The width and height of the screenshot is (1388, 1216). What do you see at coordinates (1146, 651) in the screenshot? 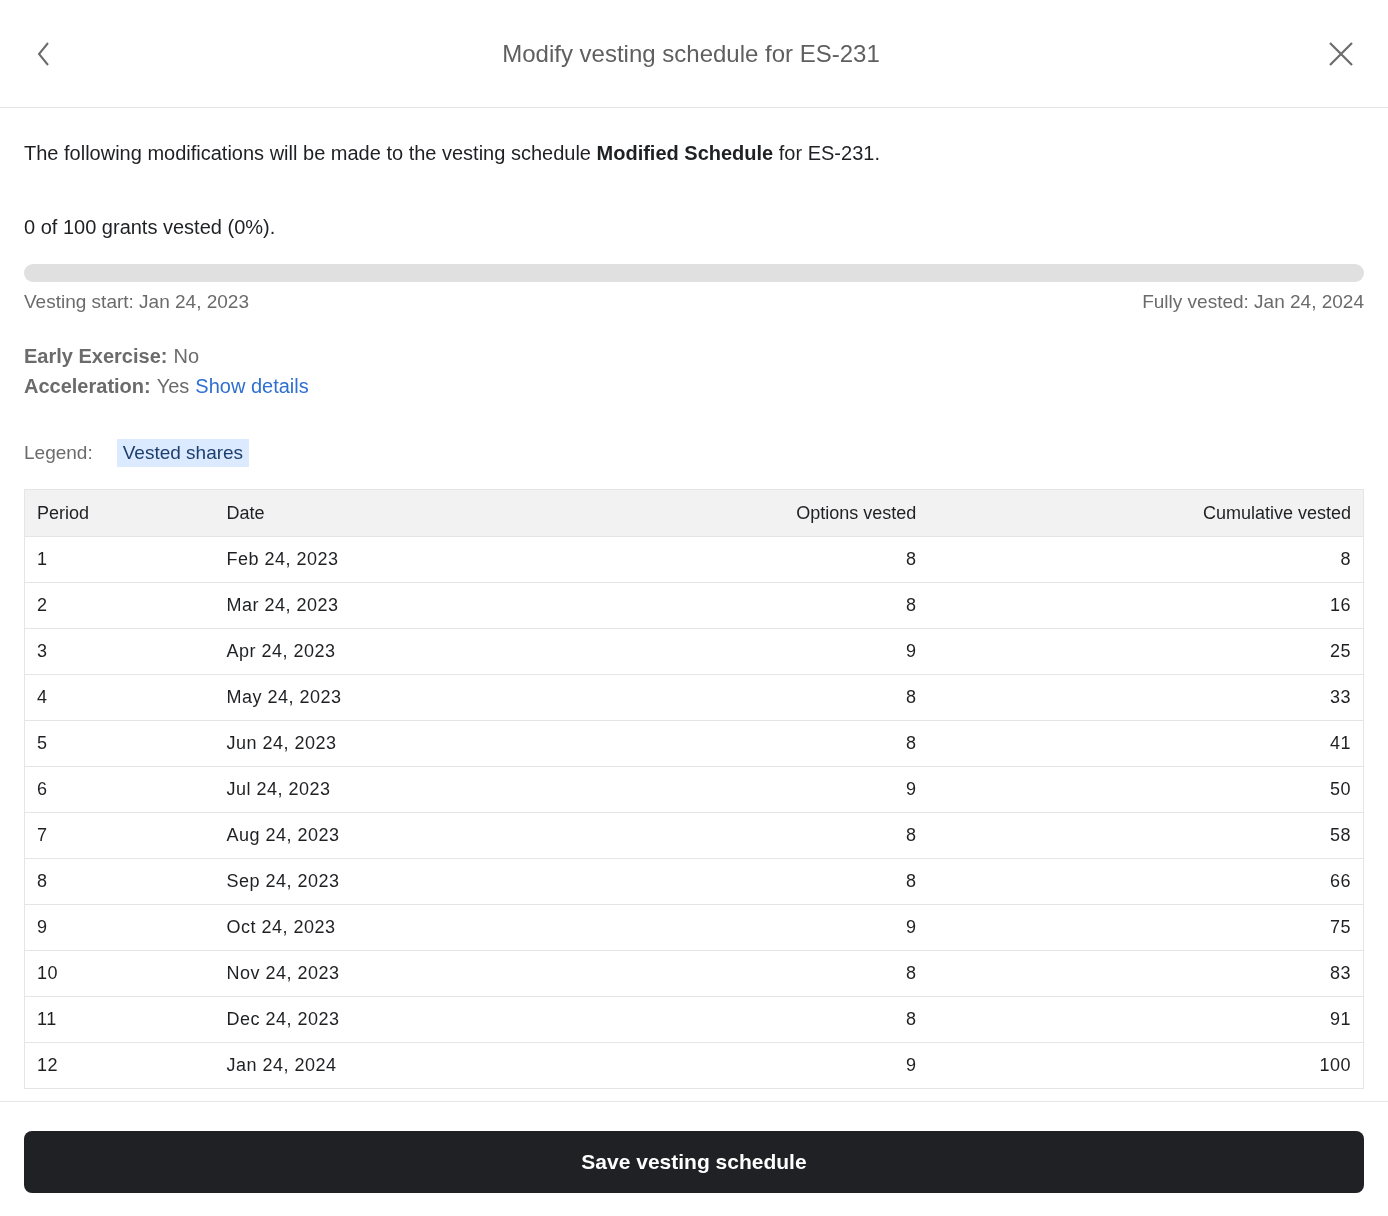
I see `table-cell: 25` at bounding box center [1146, 651].